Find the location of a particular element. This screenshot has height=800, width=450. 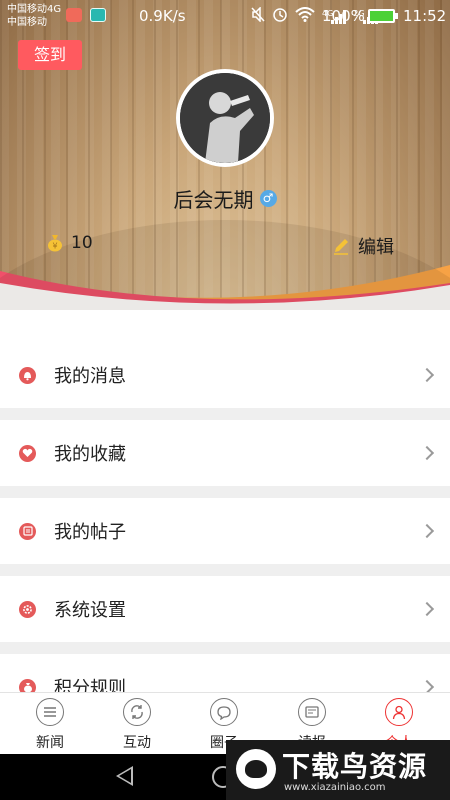

header-wave is located at coordinates (225, 287).